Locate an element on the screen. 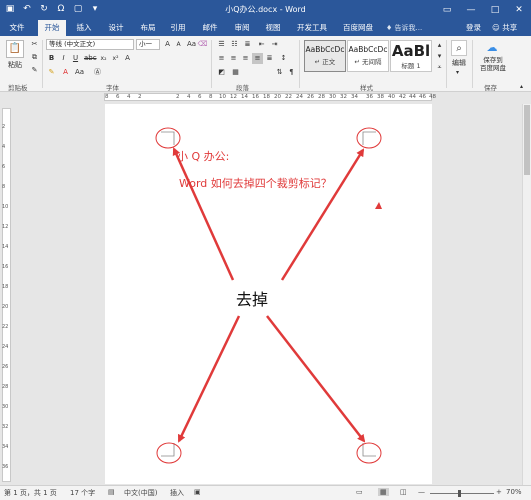 This screenshot has width=531, height=500. ruler-label: 2 is located at coordinates (140, 97).